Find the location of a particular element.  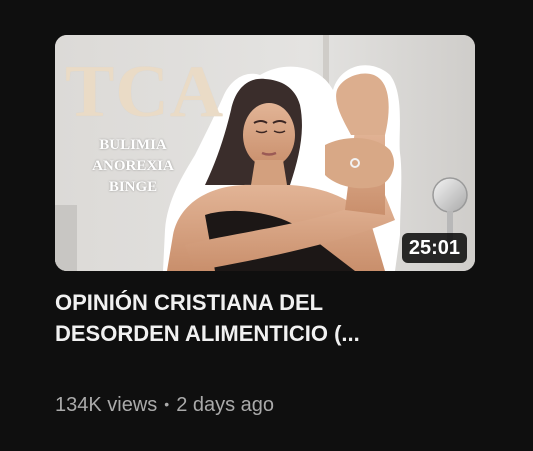

duration-badge: 25:01 is located at coordinates (434, 248).